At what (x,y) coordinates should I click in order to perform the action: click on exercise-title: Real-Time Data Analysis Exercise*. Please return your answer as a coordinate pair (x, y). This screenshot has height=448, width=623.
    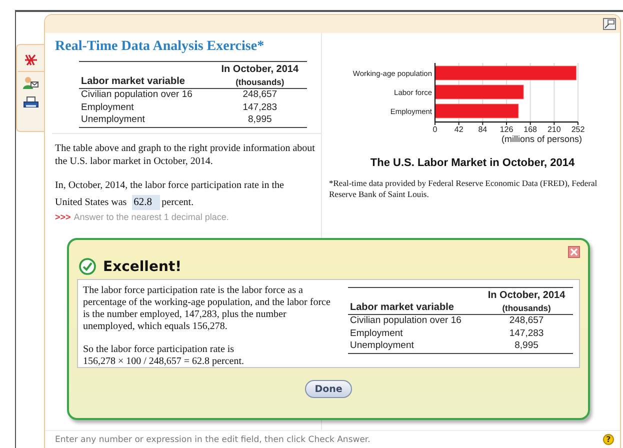
    Looking at the image, I should click on (160, 47).